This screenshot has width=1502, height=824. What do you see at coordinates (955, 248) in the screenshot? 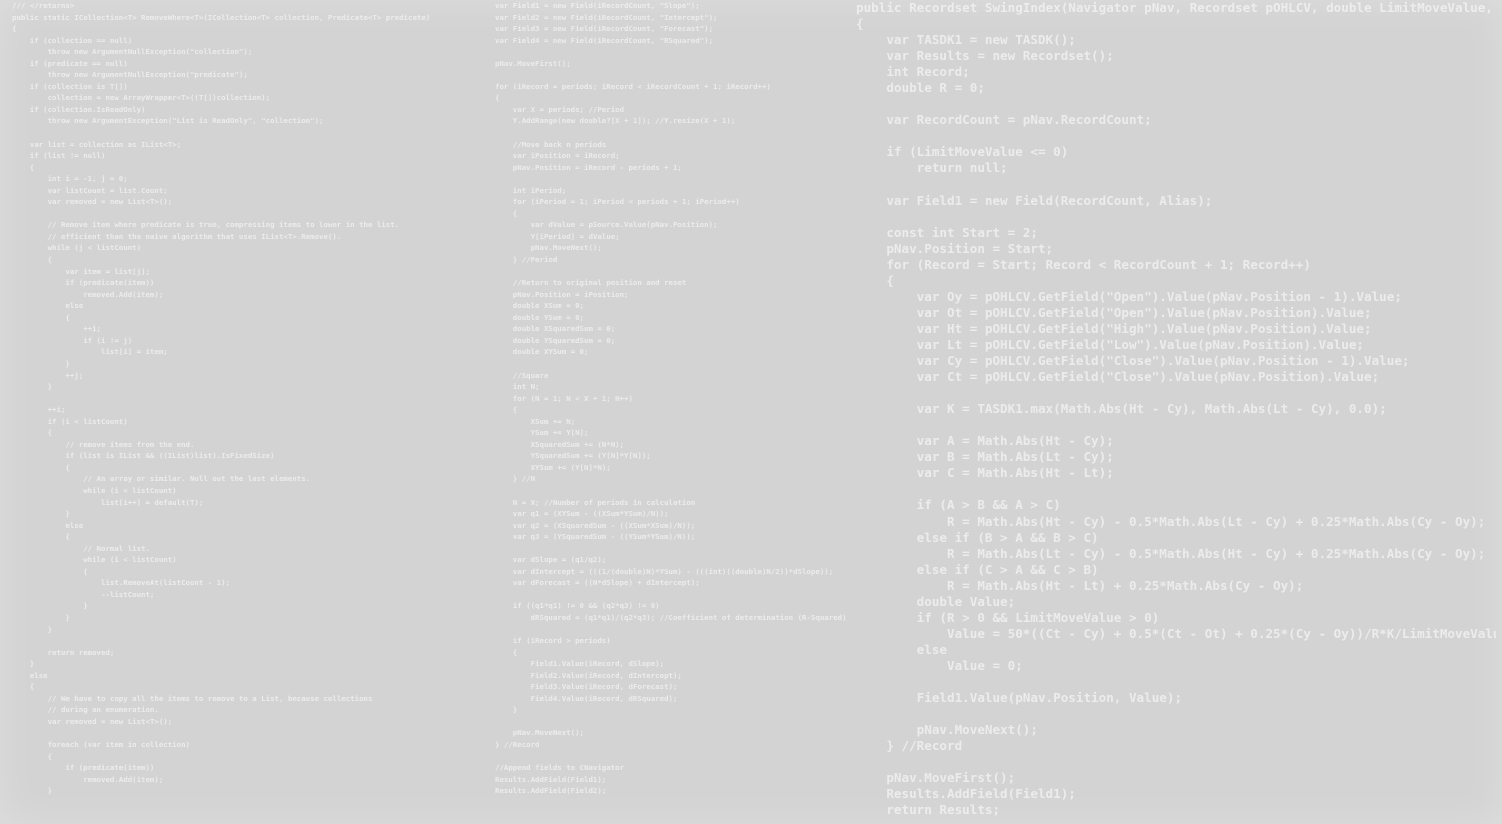
I see `code-line: pNav.Position = Start;` at bounding box center [955, 248].